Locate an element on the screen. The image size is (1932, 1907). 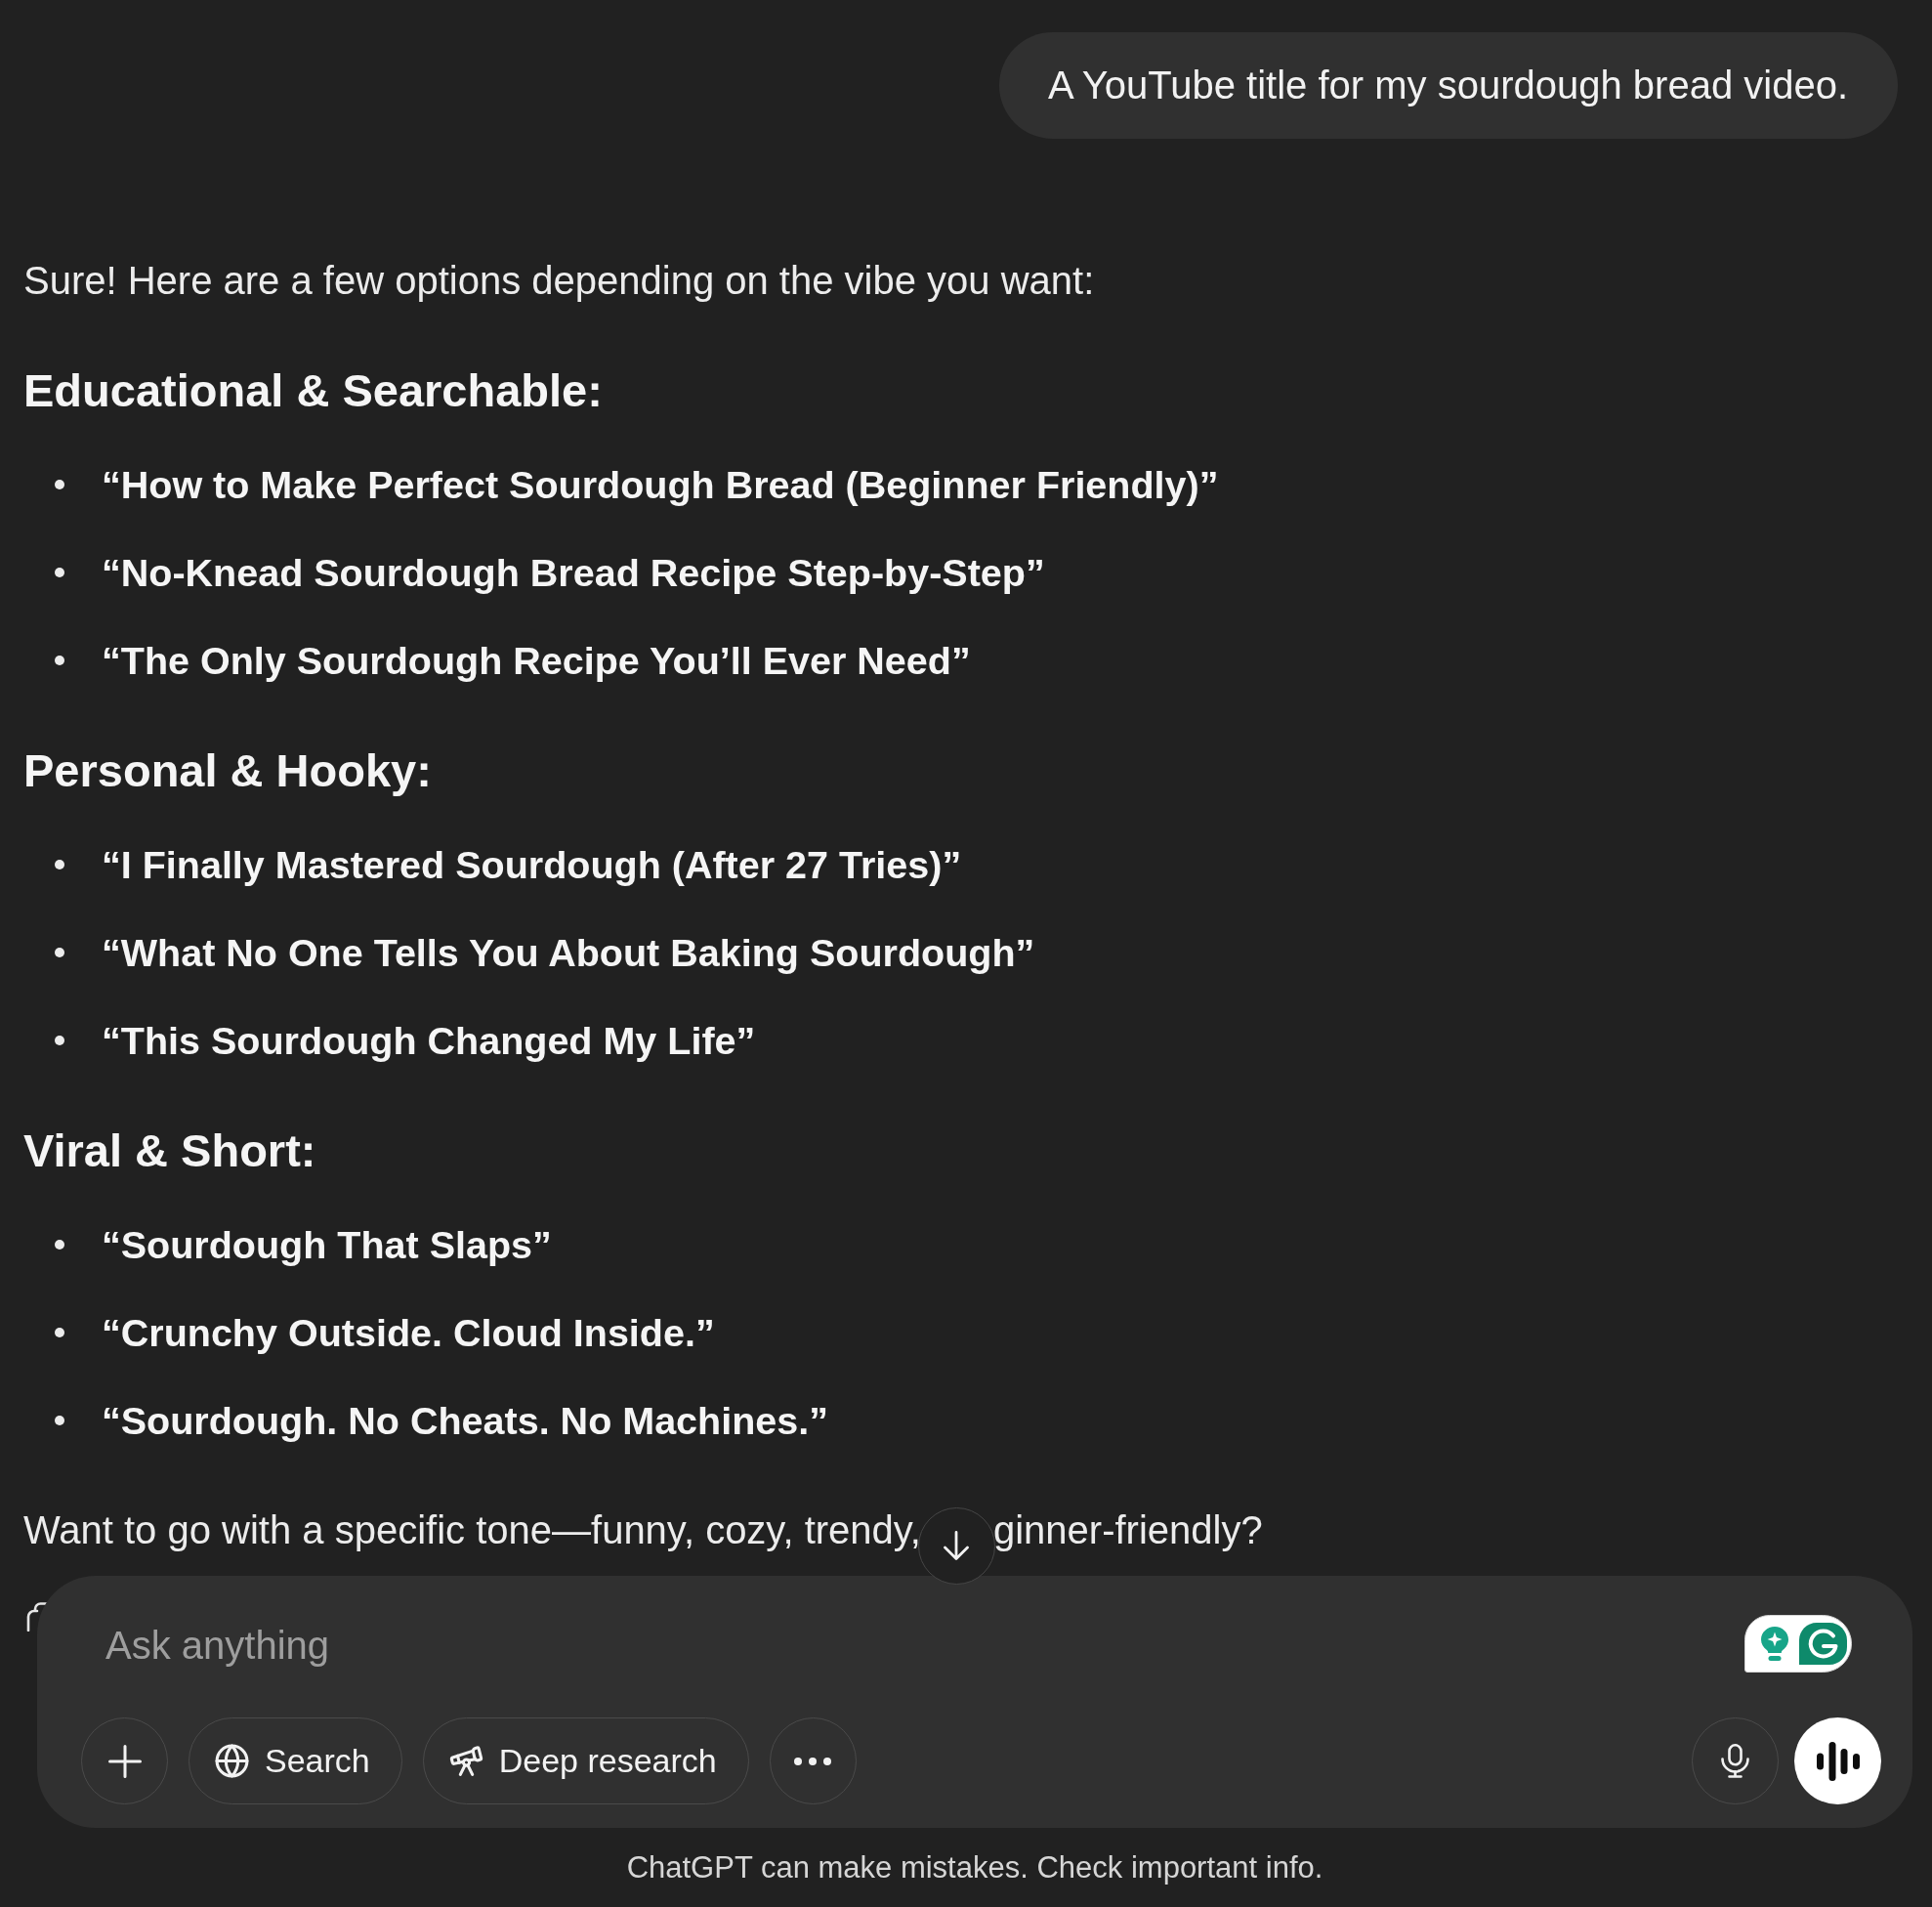
disclaimer-text: ChatGPT can make mistakes. Check important info. is located at coordinates (974, 1867).